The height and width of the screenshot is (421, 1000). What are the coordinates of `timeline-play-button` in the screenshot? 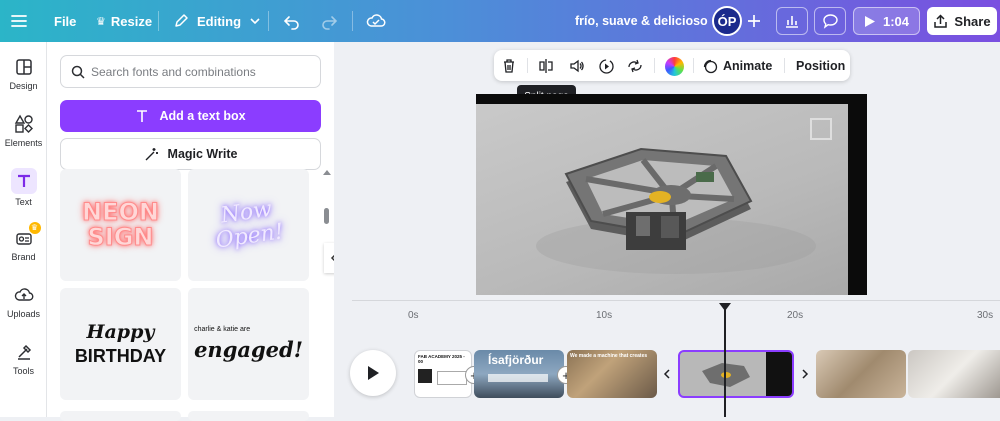 It's located at (373, 373).